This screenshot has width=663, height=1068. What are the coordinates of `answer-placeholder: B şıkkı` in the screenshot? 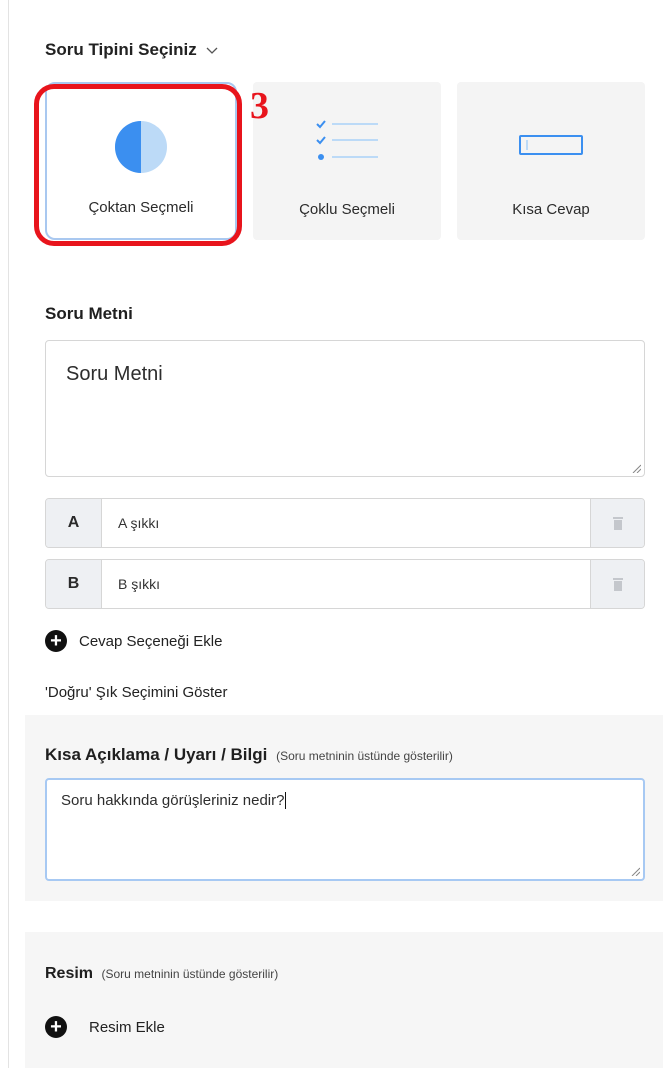 It's located at (139, 584).